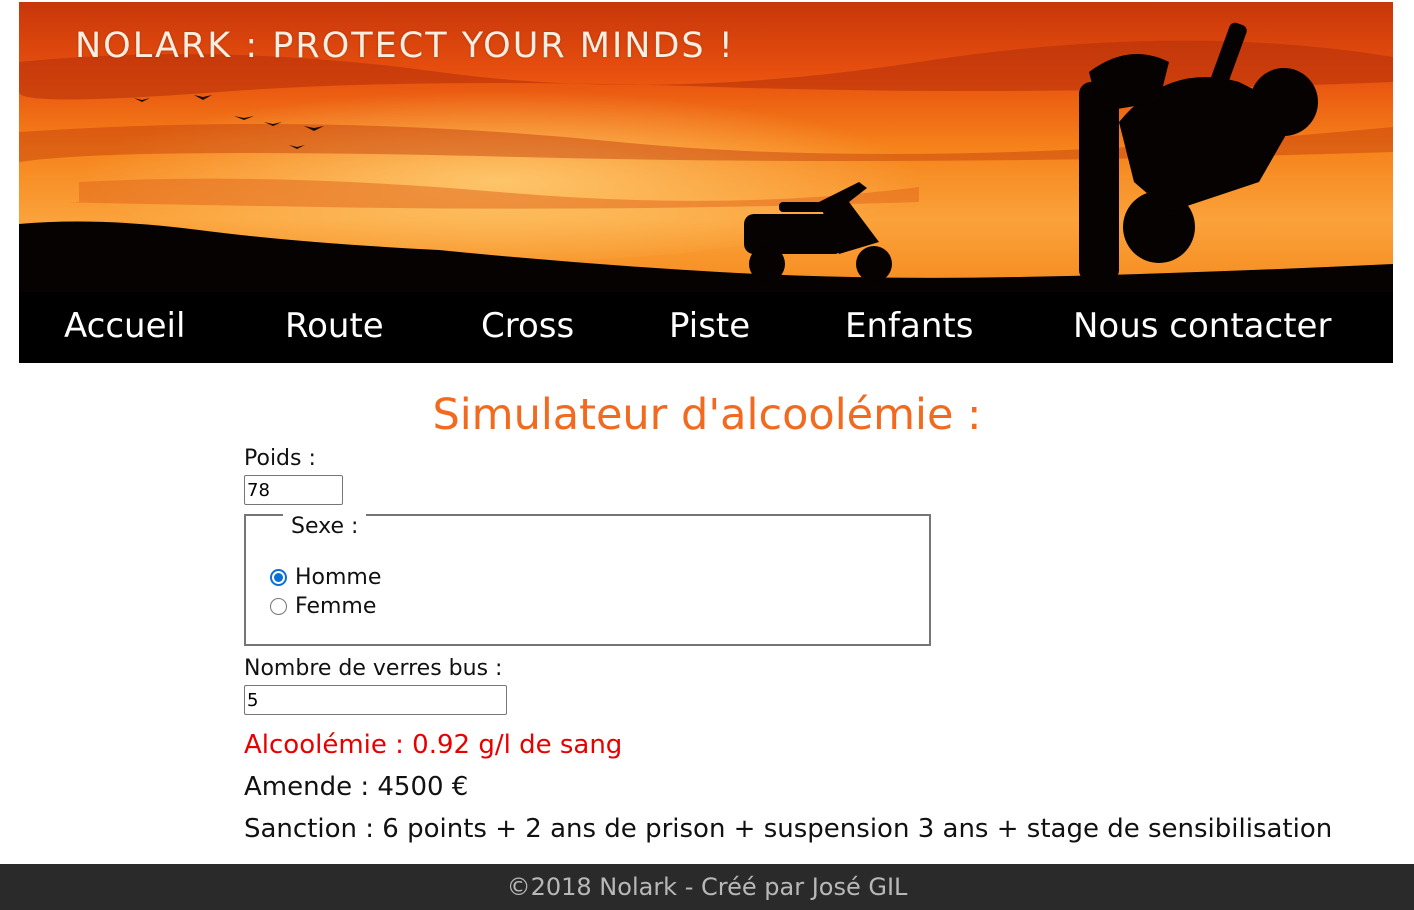 The width and height of the screenshot is (1414, 910). I want to click on radio-homme-button, so click(278, 577).